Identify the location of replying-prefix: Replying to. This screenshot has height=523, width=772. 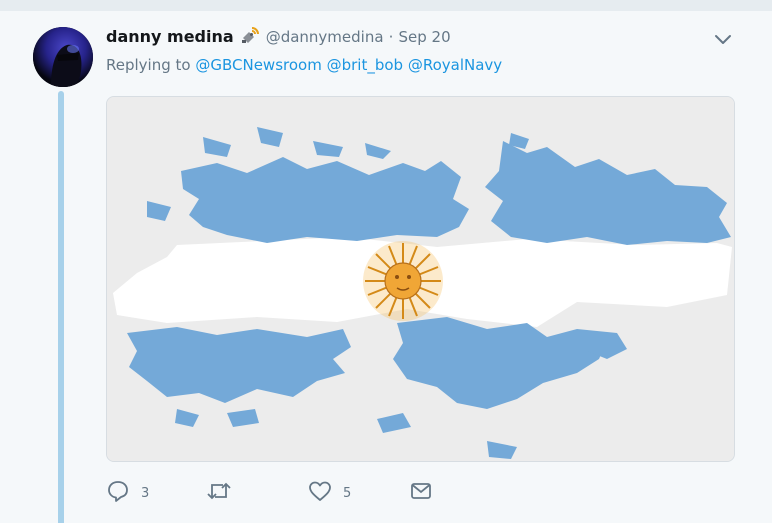
(148, 65).